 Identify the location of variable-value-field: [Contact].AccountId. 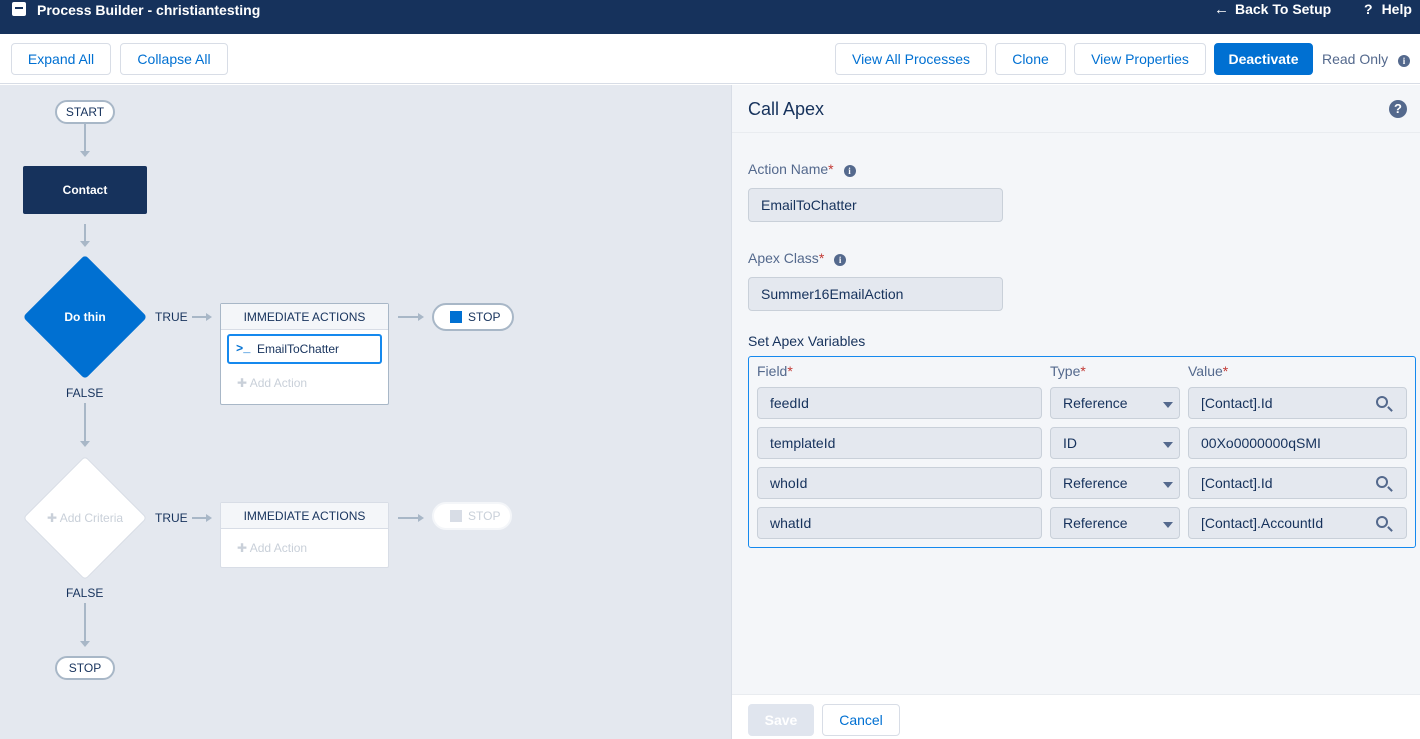
(1297, 523).